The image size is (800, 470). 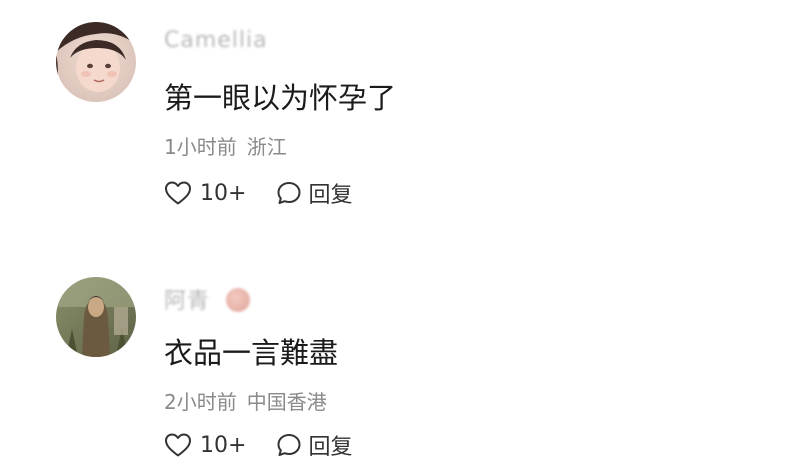 What do you see at coordinates (286, 402) in the screenshot?
I see `location: 中国香港` at bounding box center [286, 402].